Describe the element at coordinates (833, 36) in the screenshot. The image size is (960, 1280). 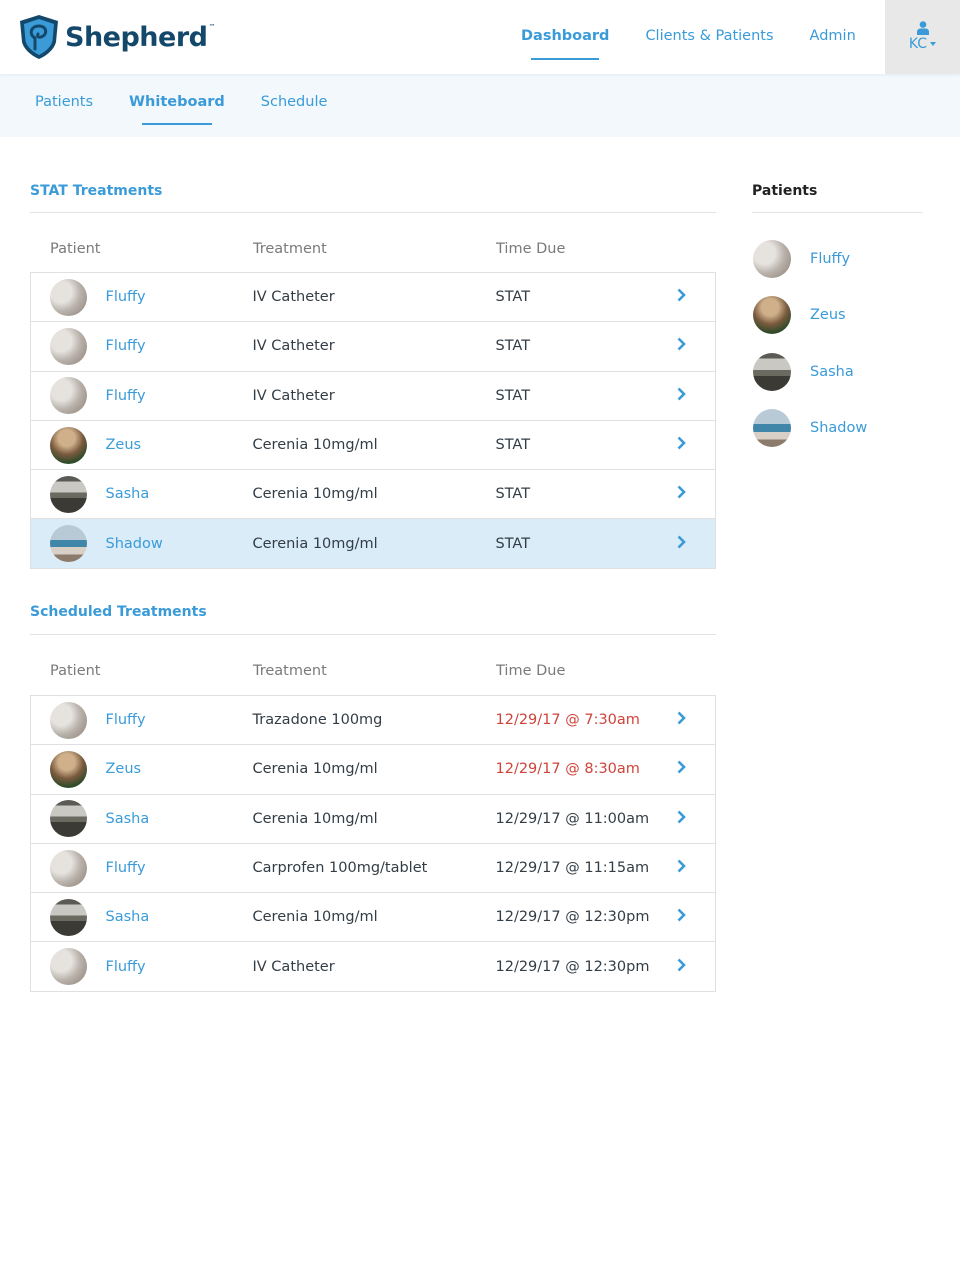
I see `nav-admin: Admin` at that location.